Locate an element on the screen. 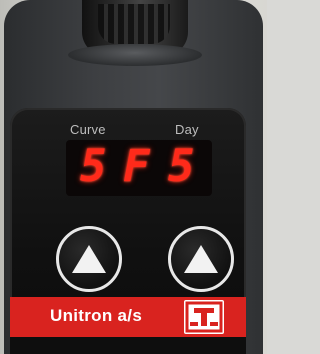 The width and height of the screenshot is (320, 354). unitron-logo-icon is located at coordinates (204, 317).